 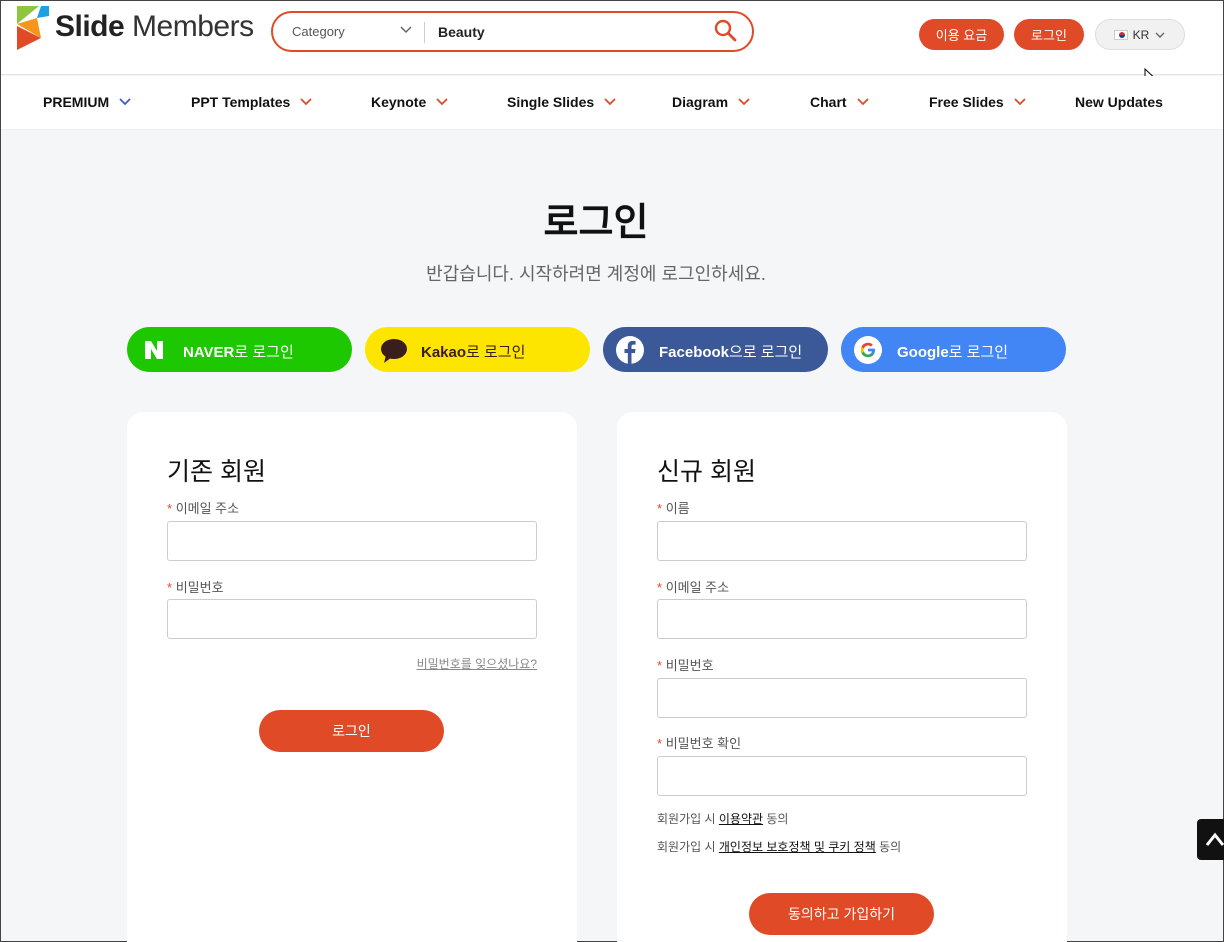 I want to click on nav-item-premium: PREMIUM, so click(x=87, y=102).